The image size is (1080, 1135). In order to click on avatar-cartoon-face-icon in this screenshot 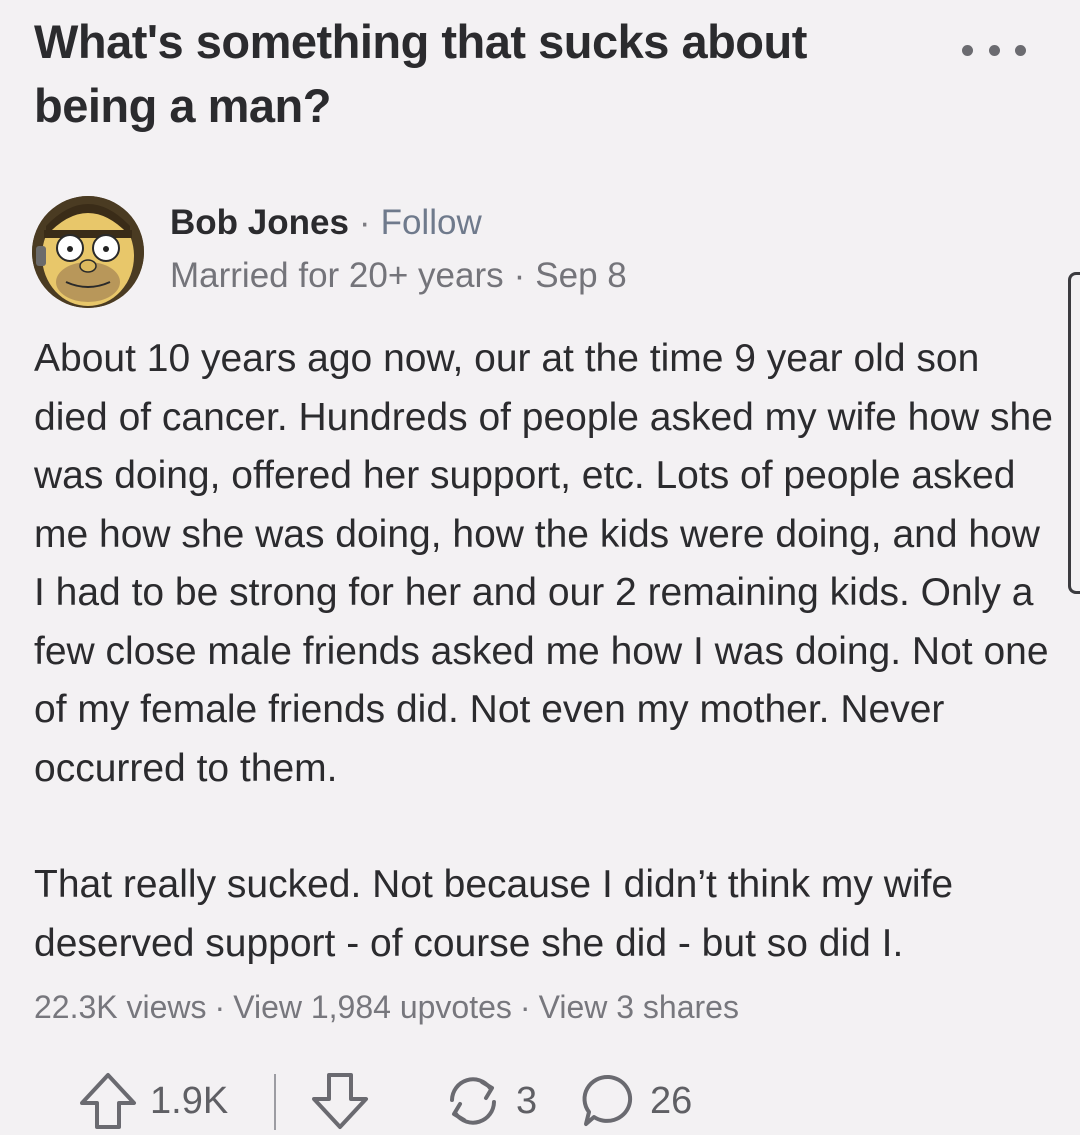, I will do `click(88, 252)`.